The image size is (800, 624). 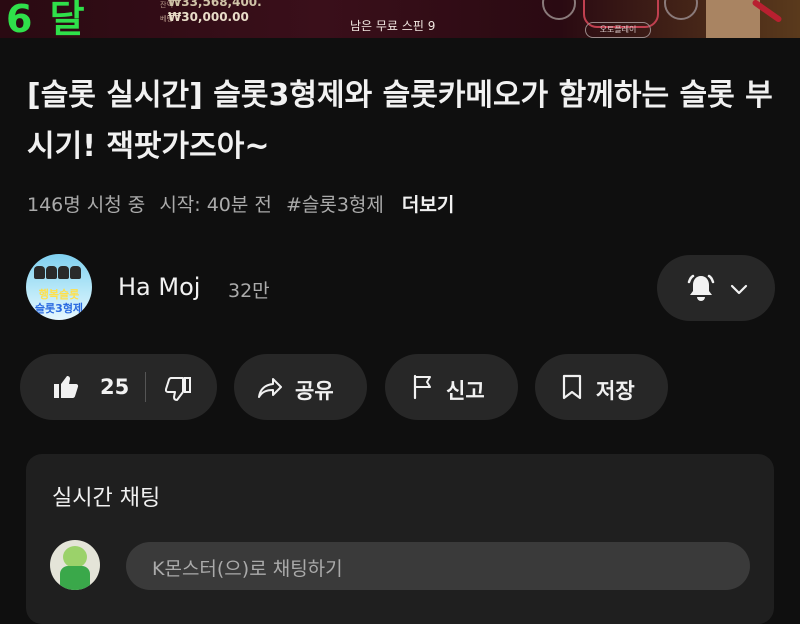 What do you see at coordinates (431, 26) in the screenshot?
I see `free-spins-count: 9` at bounding box center [431, 26].